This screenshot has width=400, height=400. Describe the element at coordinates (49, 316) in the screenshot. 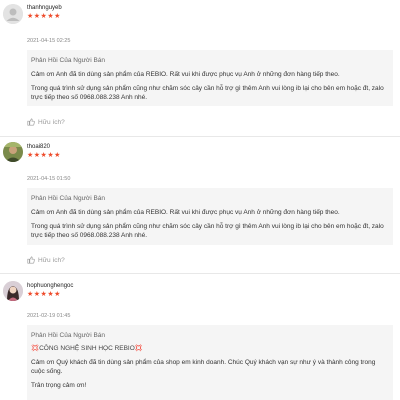

I see `review-time: 2021-02-19 01:45` at that location.